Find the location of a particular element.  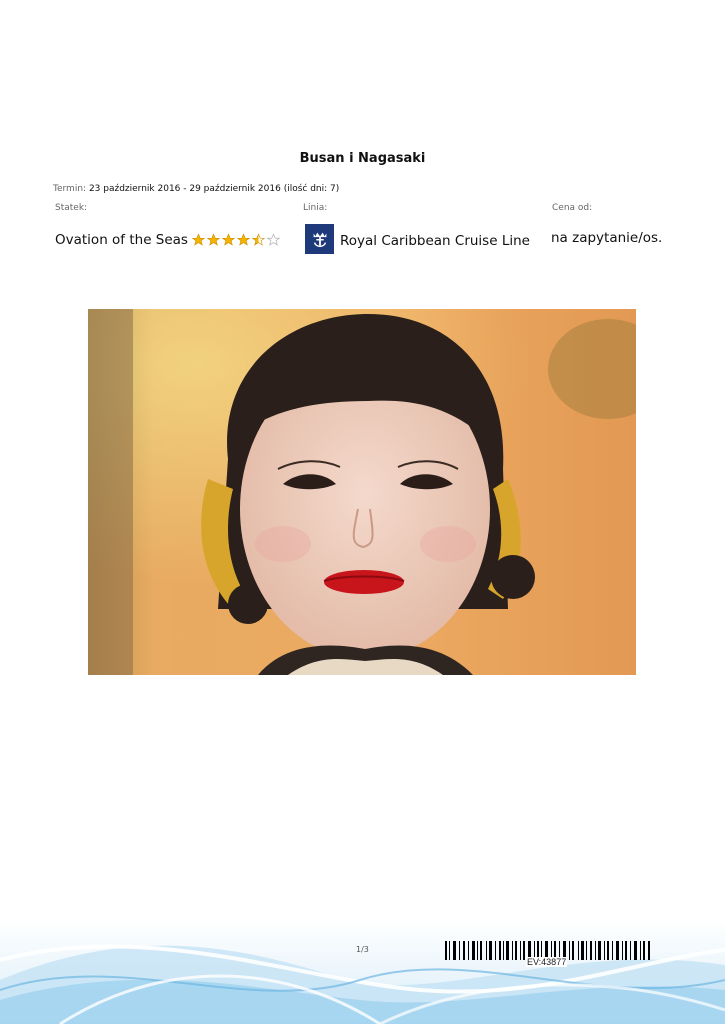

termin-label: Termin: is located at coordinates (70, 189).